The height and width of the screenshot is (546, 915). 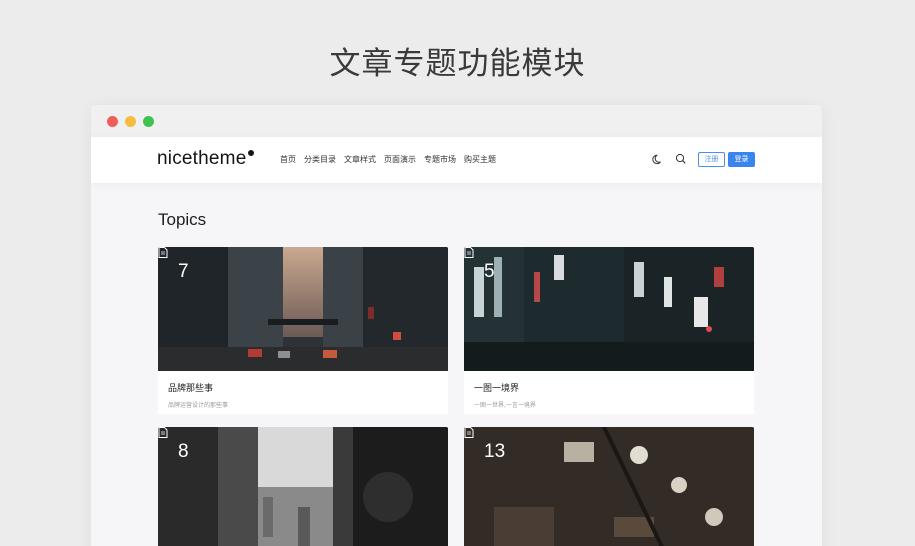 I want to click on logo-dot-icon, so click(x=251, y=153).